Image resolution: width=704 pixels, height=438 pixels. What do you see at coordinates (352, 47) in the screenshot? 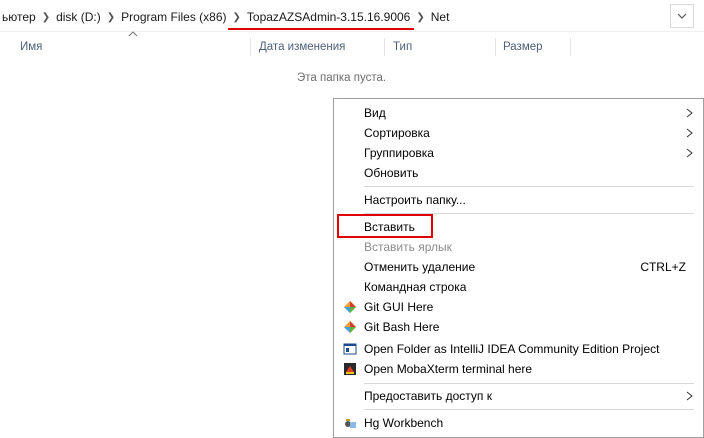
I see `column-header-row: Имя Дата изменения Тип Размер` at bounding box center [352, 47].